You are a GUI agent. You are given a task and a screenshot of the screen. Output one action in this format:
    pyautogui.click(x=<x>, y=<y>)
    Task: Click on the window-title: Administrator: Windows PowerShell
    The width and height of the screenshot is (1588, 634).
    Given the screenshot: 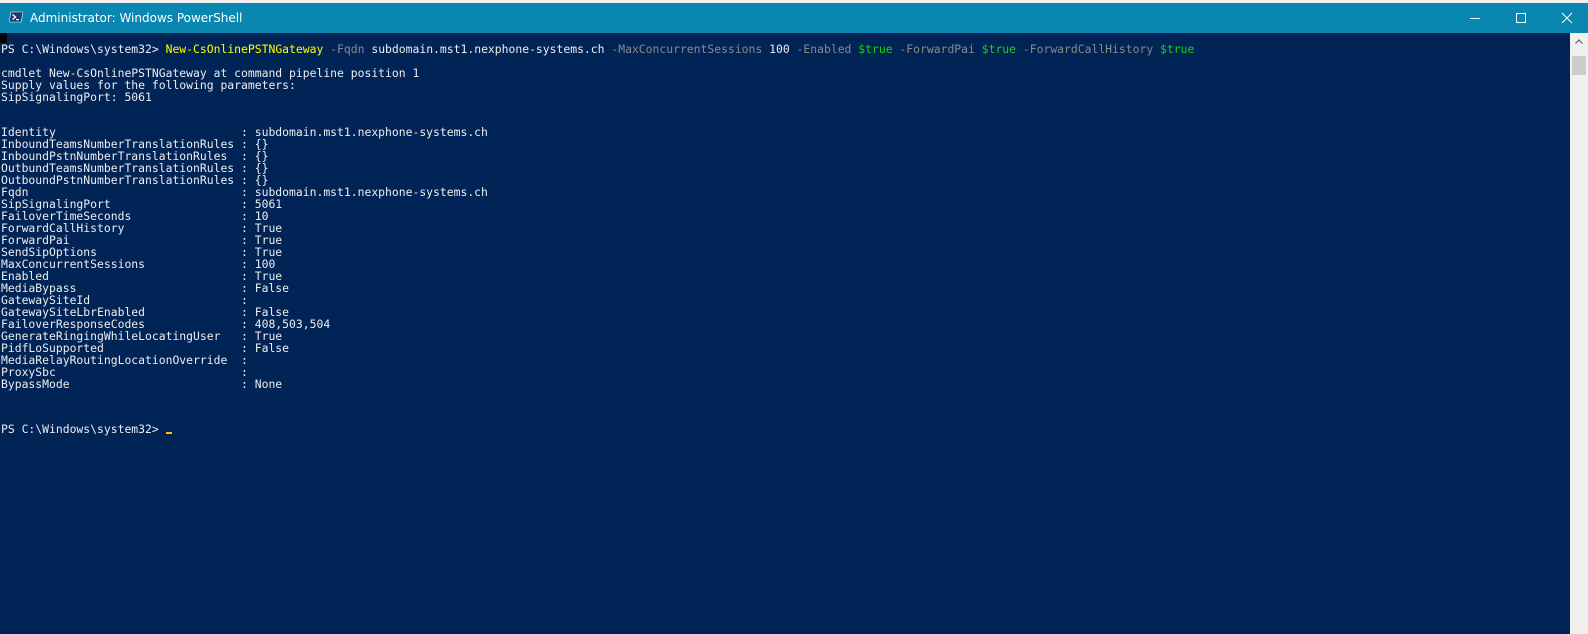 What is the action you would take?
    pyautogui.click(x=136, y=18)
    